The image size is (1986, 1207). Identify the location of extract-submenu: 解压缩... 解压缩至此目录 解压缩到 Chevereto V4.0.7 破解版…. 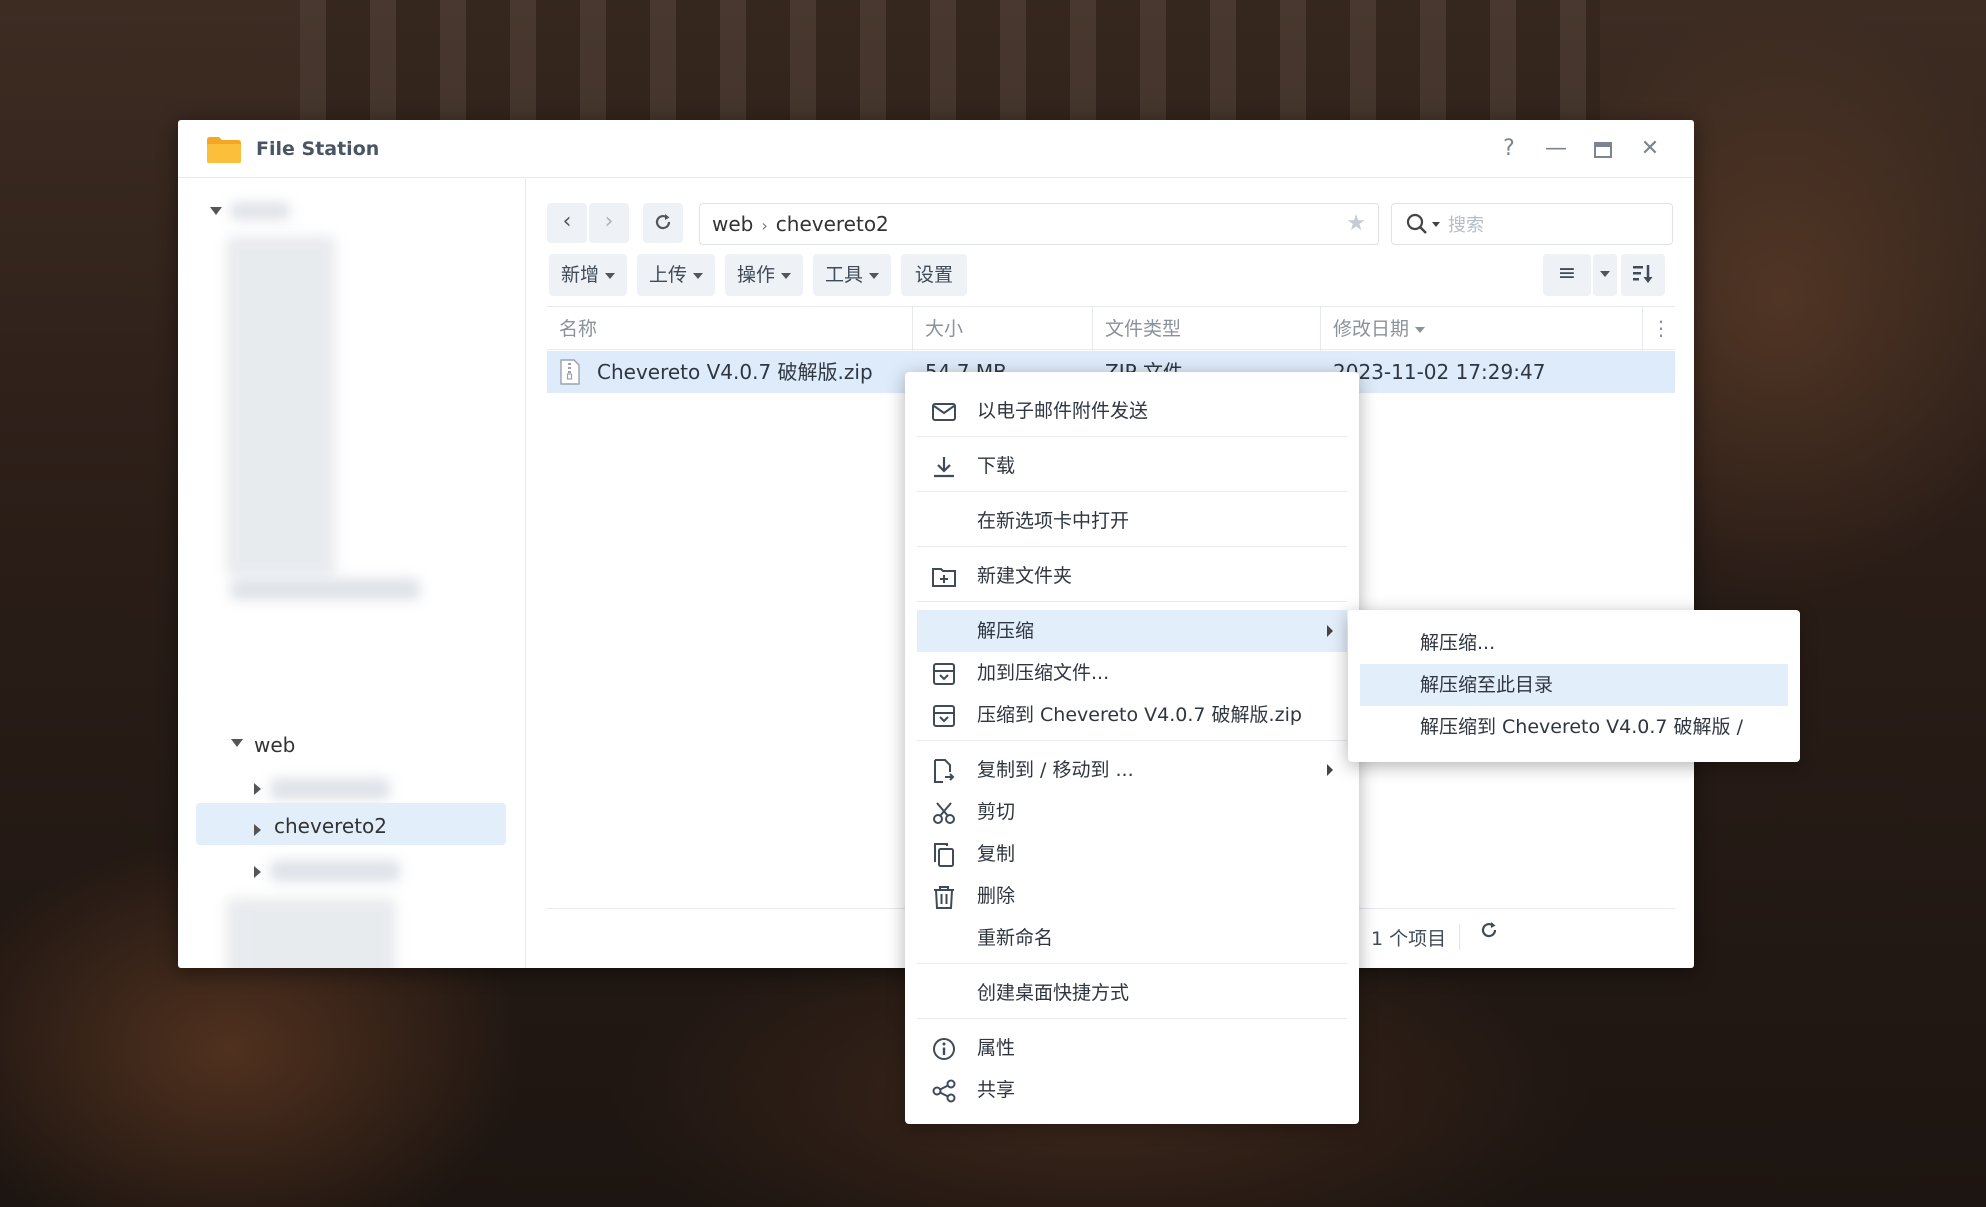
(1574, 686).